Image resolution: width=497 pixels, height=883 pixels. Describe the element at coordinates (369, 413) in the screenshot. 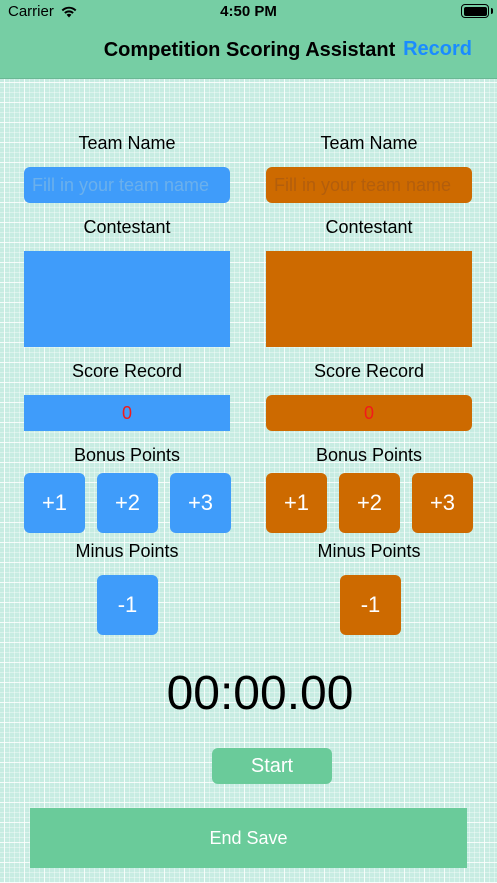

I see `score-display-right: 0` at that location.